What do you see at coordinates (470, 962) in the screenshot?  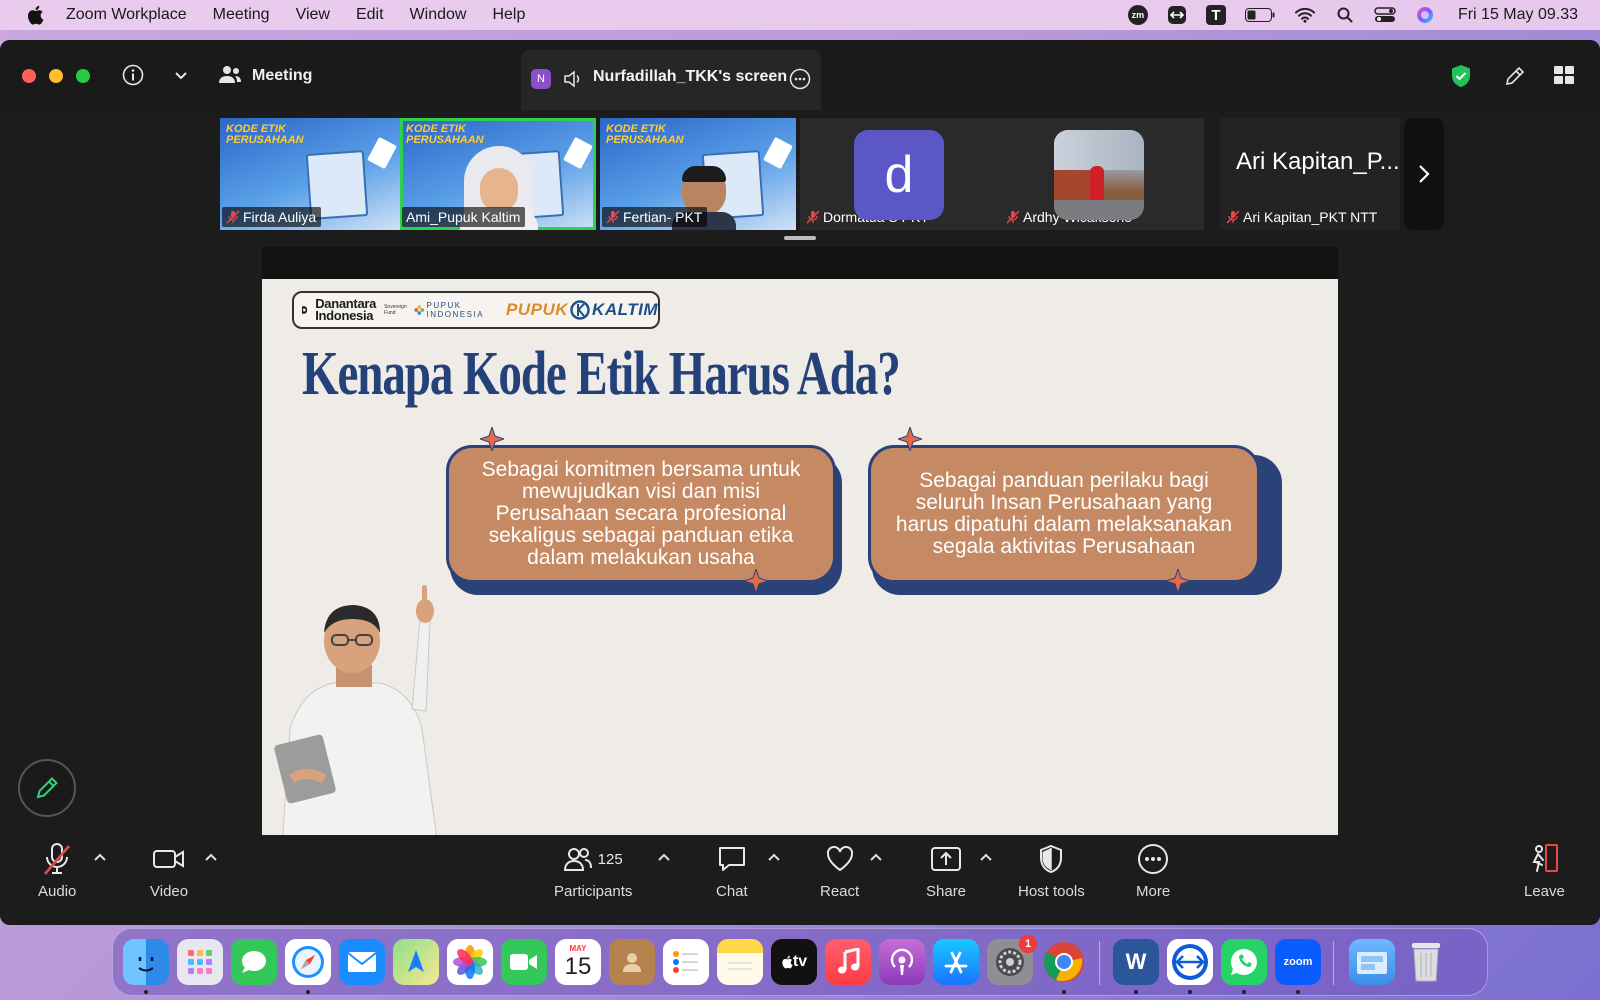 I see `photos-icon` at bounding box center [470, 962].